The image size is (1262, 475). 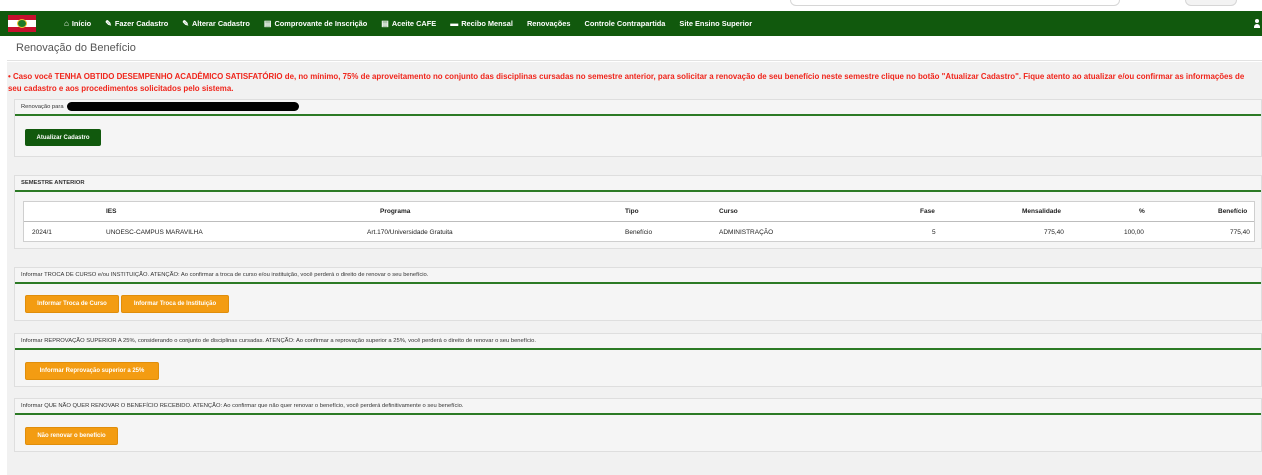 I want to click on nav-item-label: Início, so click(x=81, y=23).